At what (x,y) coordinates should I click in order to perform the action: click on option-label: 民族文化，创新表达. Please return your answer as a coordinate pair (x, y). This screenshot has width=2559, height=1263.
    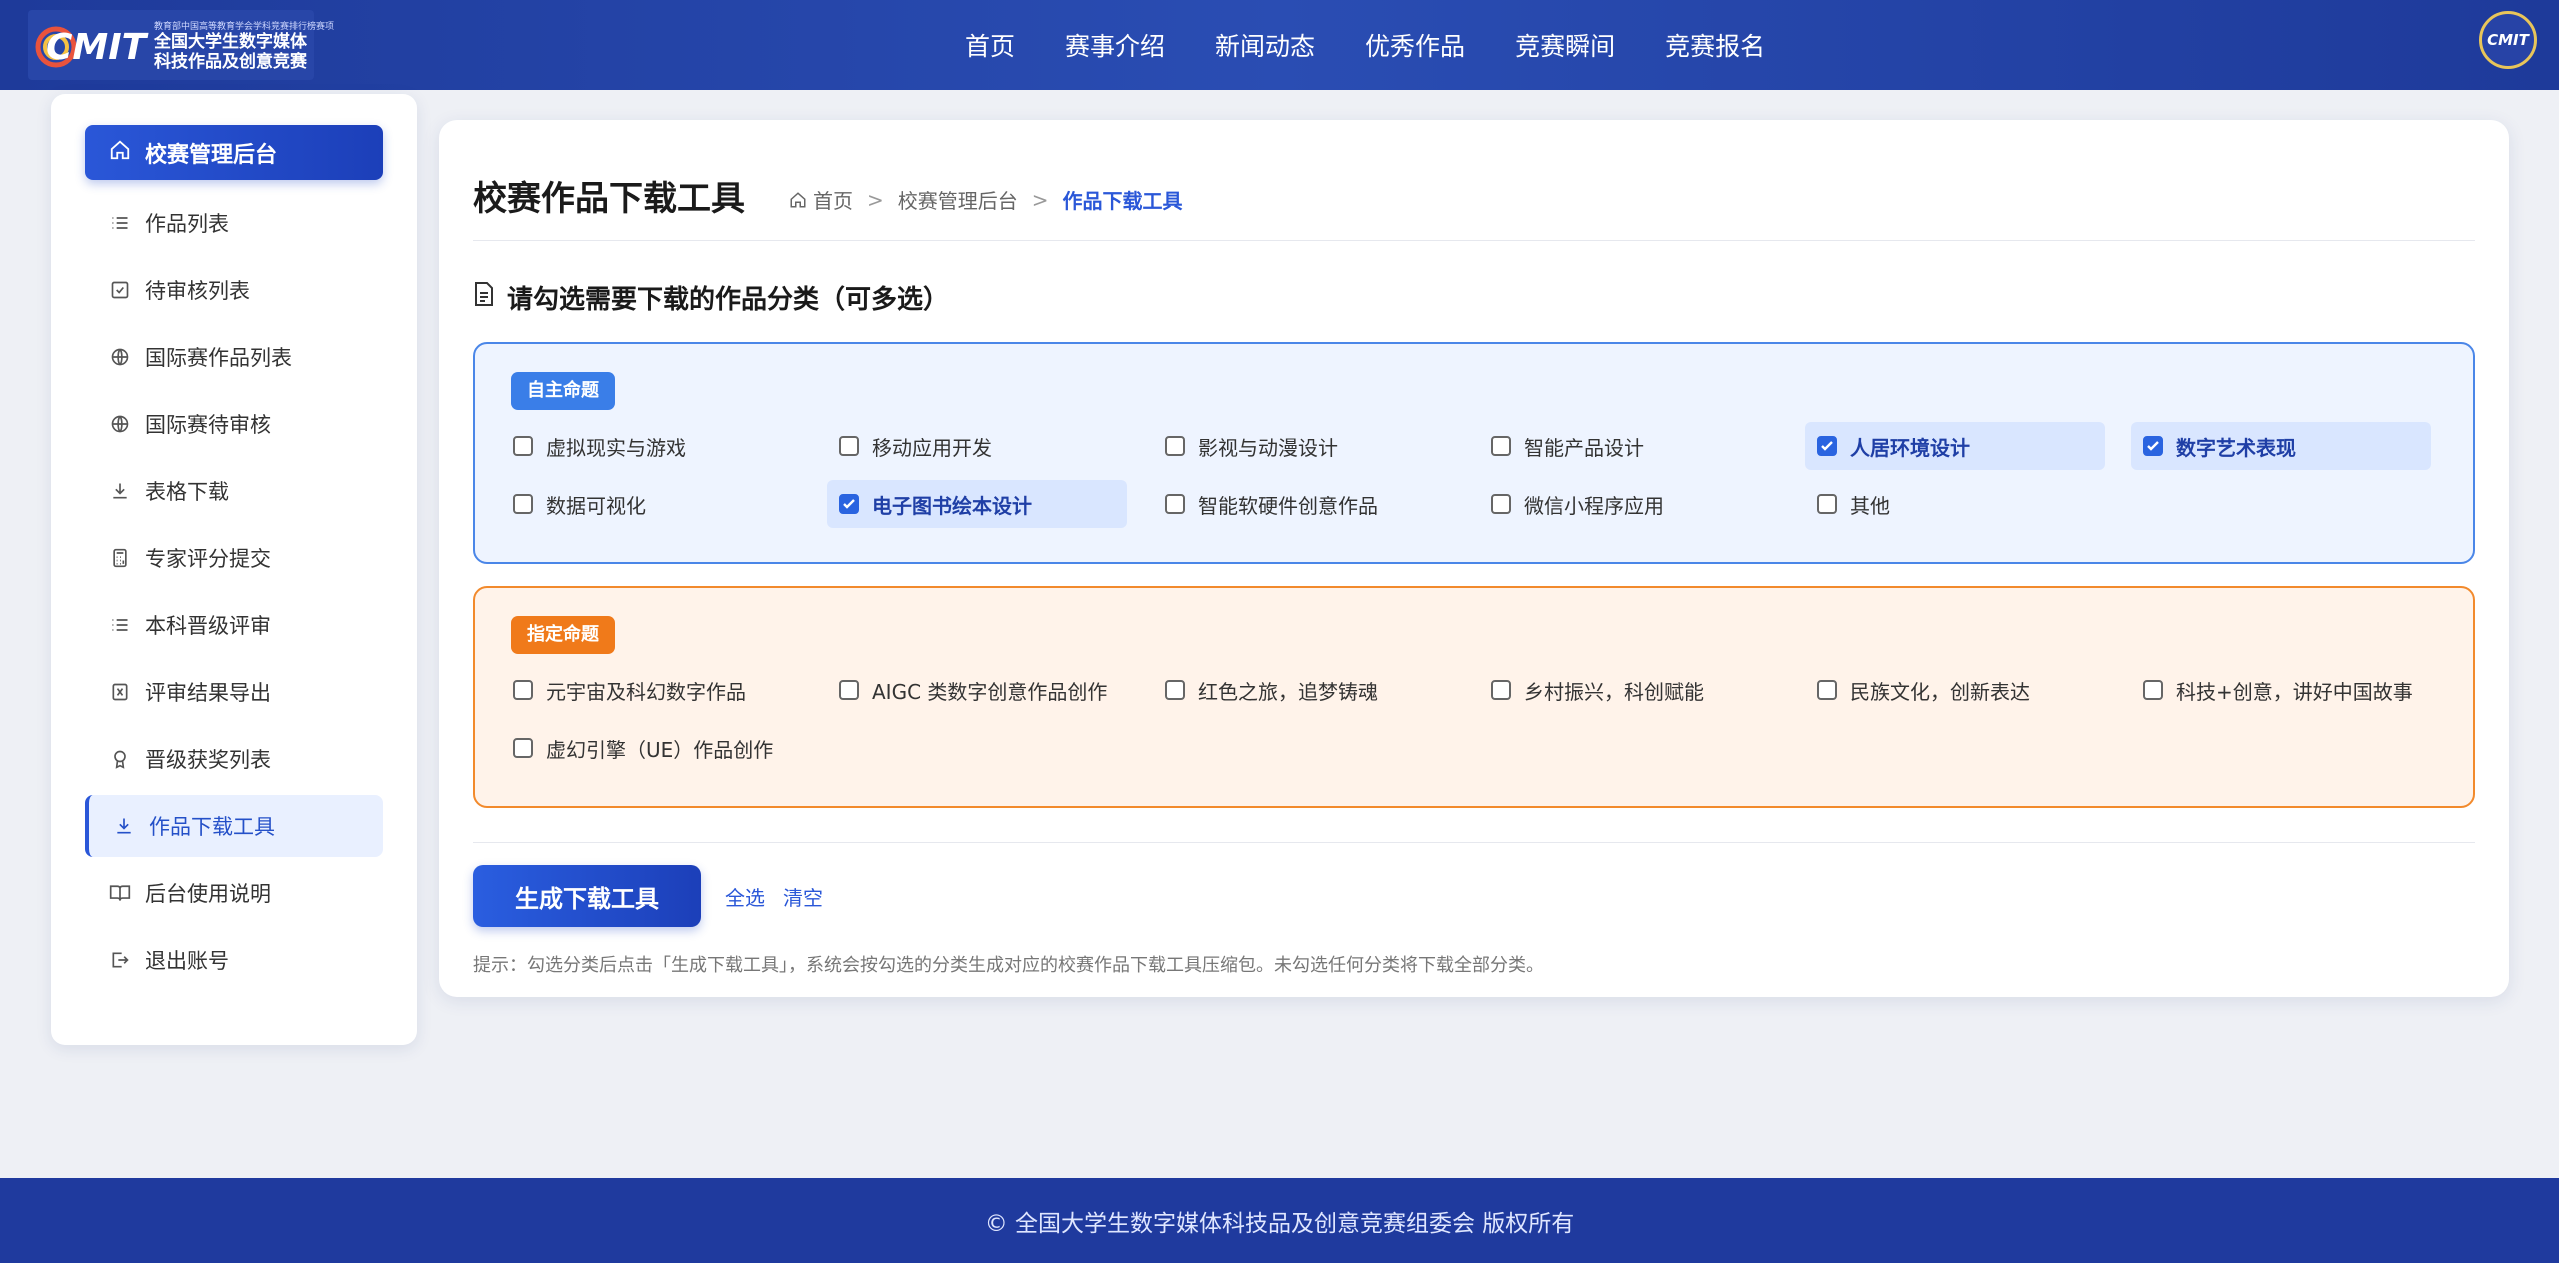
    Looking at the image, I should click on (1940, 691).